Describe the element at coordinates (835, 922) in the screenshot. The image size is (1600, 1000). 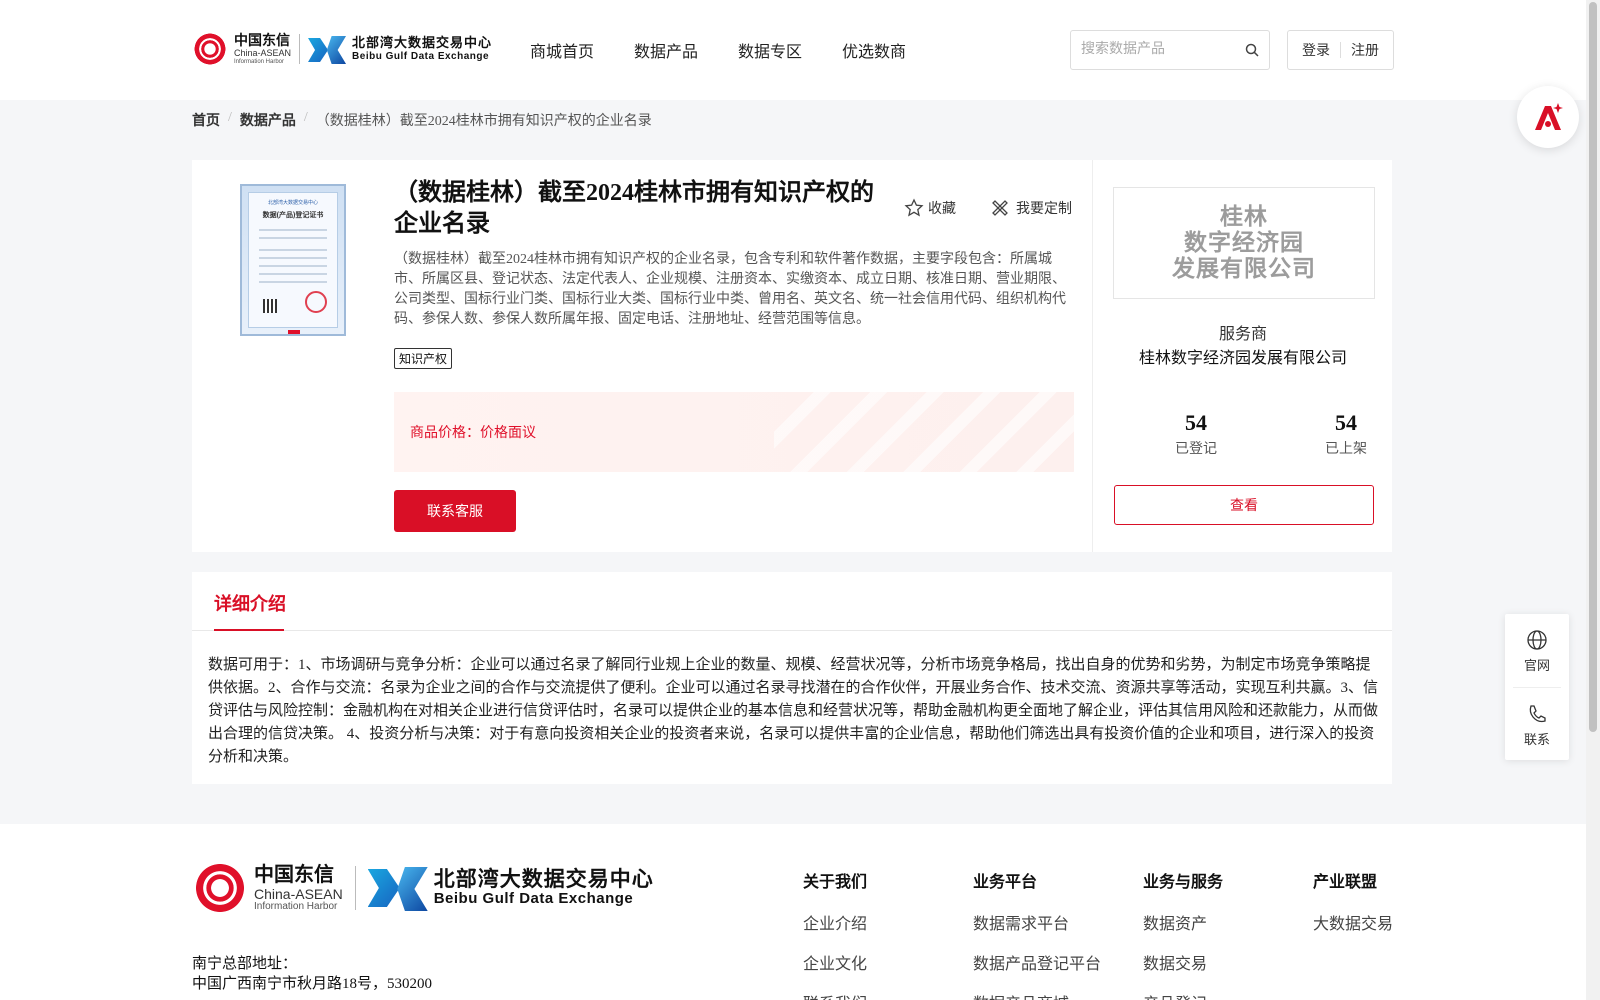
I see `footer-link: 企业介绍` at that location.